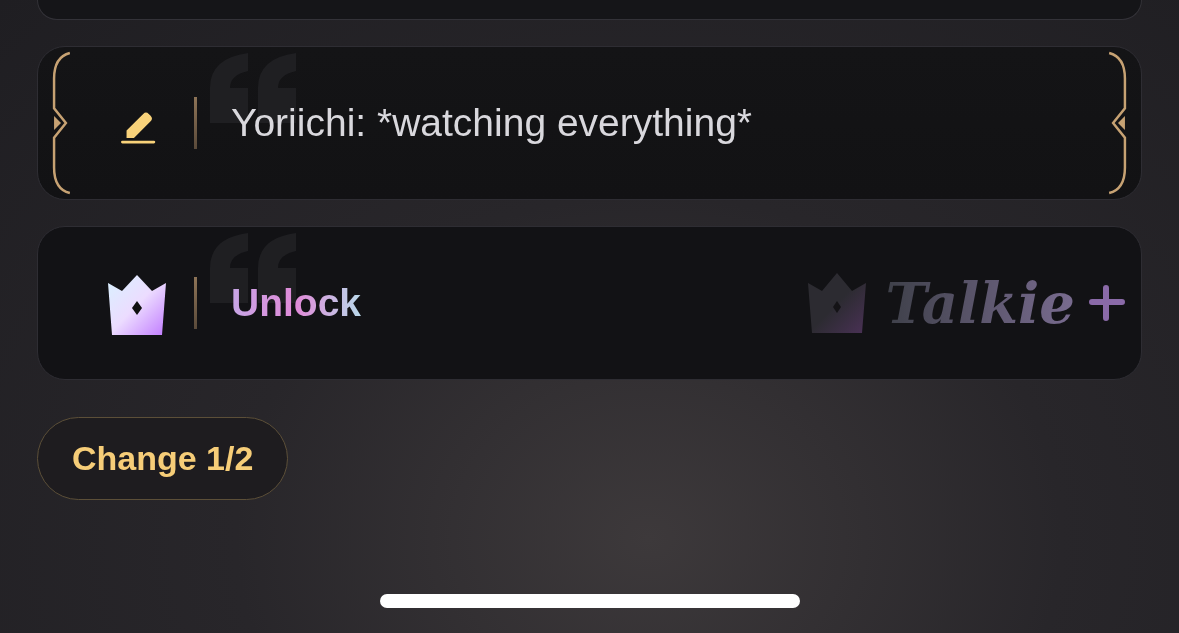  What do you see at coordinates (163, 458) in the screenshot?
I see `change-button: Change 1/2` at bounding box center [163, 458].